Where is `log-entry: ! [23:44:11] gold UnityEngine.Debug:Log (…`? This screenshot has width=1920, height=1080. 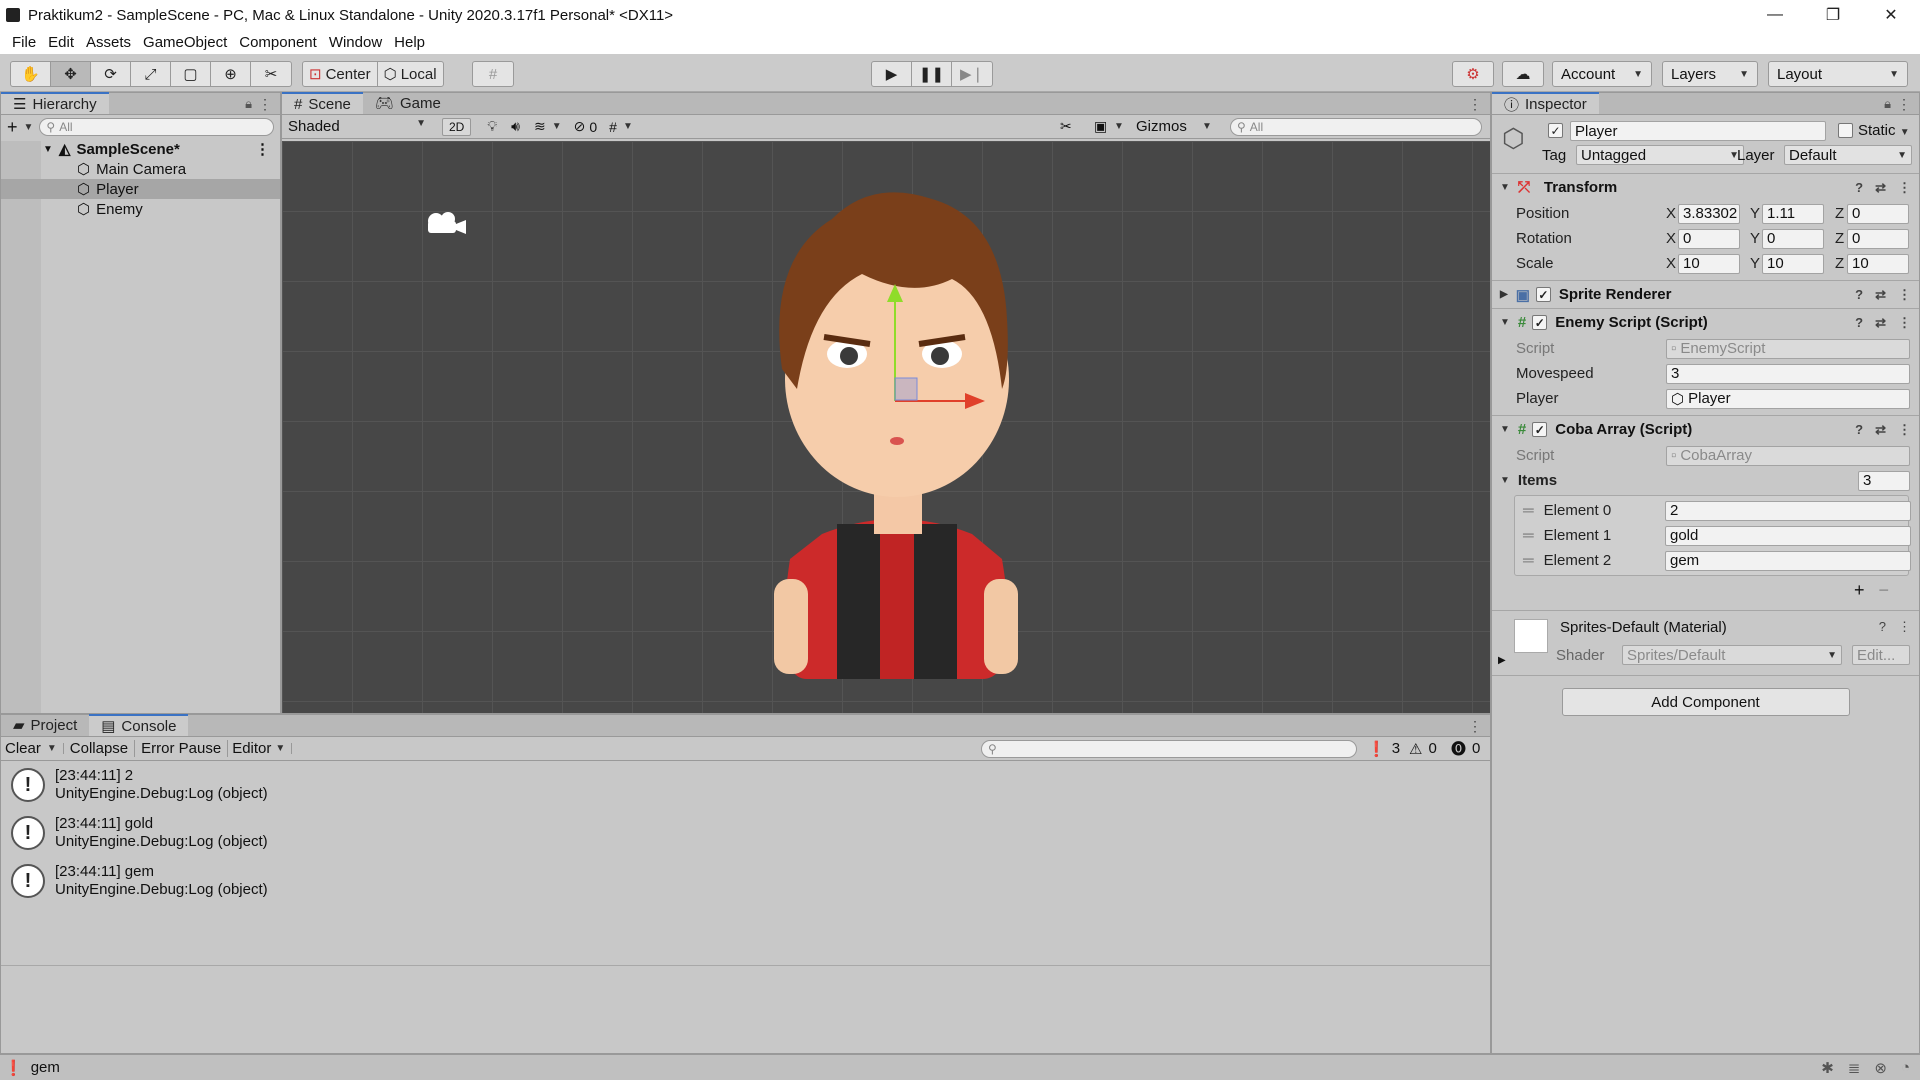 log-entry: ! [23:44:11] gold UnityEngine.Debug:Log (… is located at coordinates (745, 833).